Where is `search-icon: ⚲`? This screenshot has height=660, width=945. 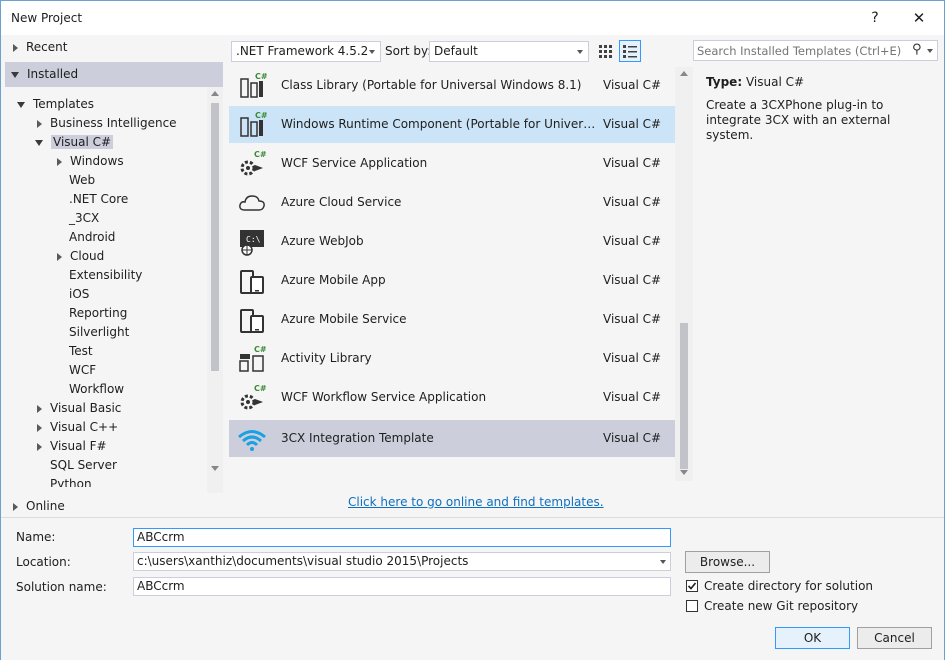 search-icon: ⚲ is located at coordinates (917, 49).